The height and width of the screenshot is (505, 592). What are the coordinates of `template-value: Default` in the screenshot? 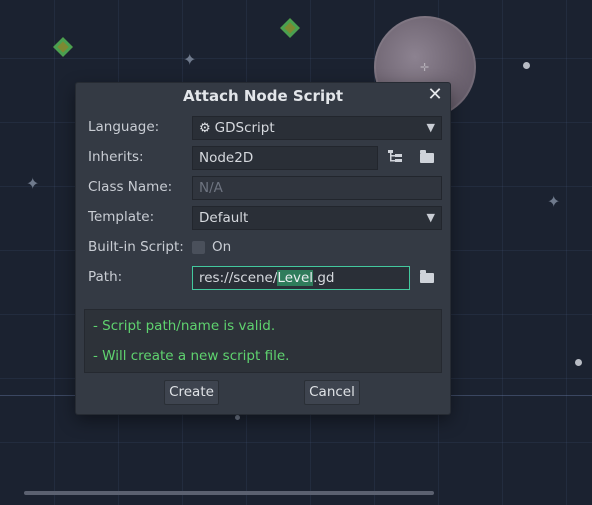 It's located at (224, 218).